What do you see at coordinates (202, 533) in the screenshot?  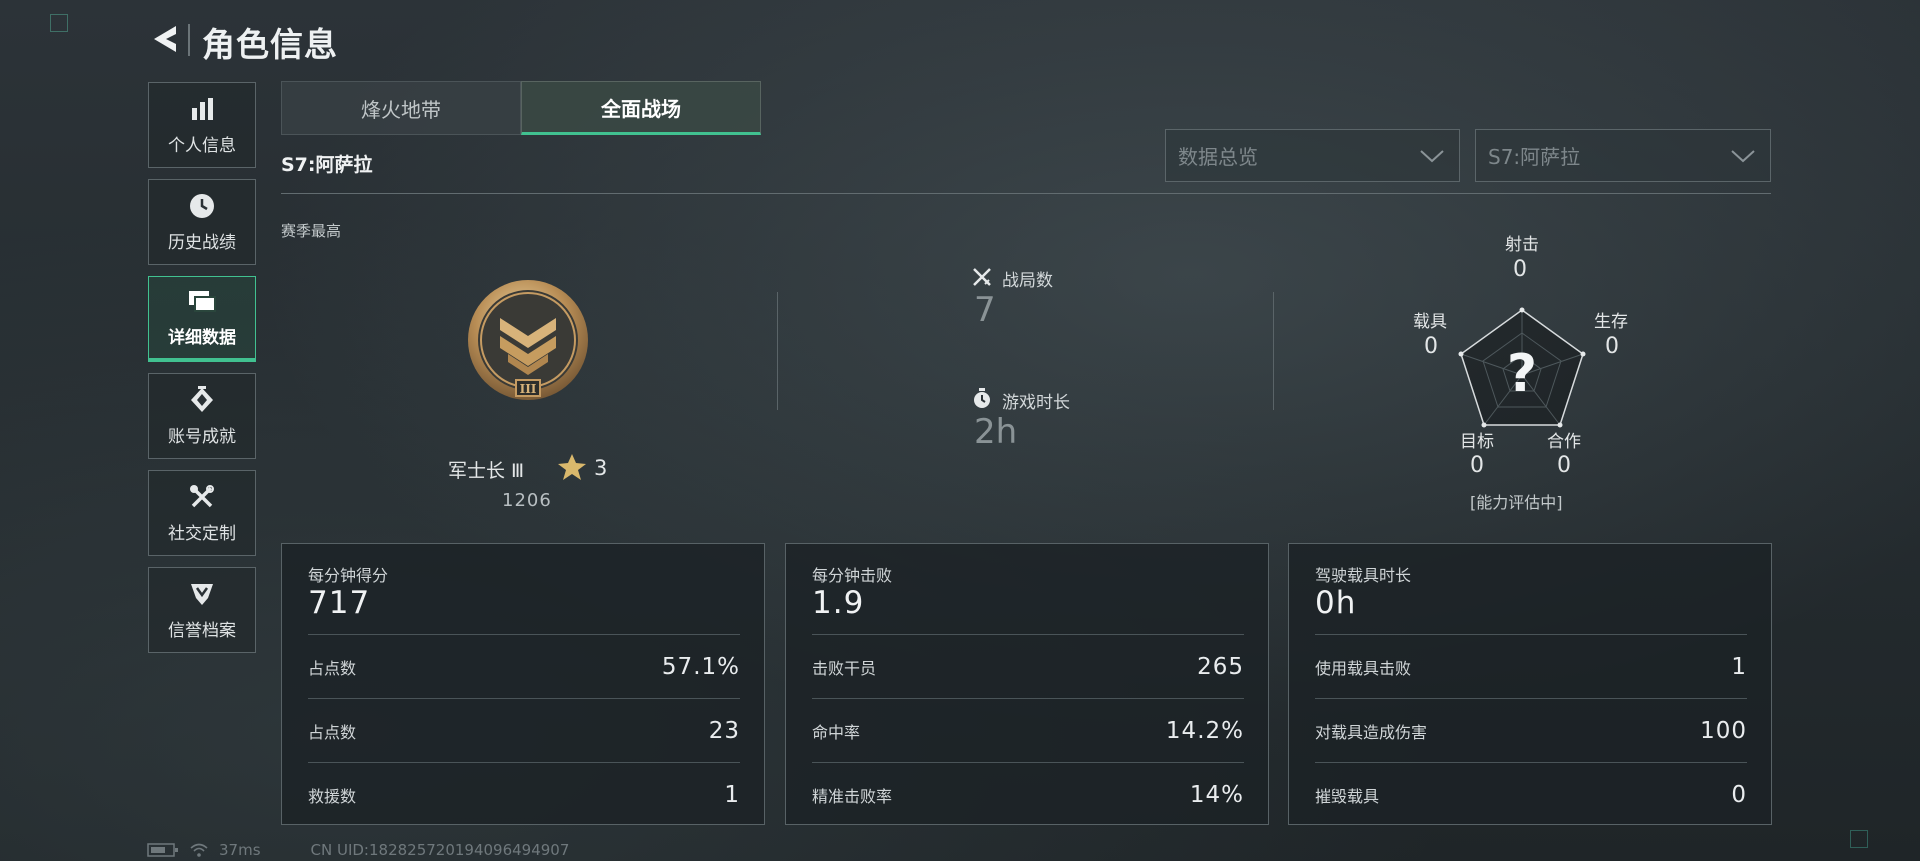 I see `sidebar-item-label: 社交定制` at bounding box center [202, 533].